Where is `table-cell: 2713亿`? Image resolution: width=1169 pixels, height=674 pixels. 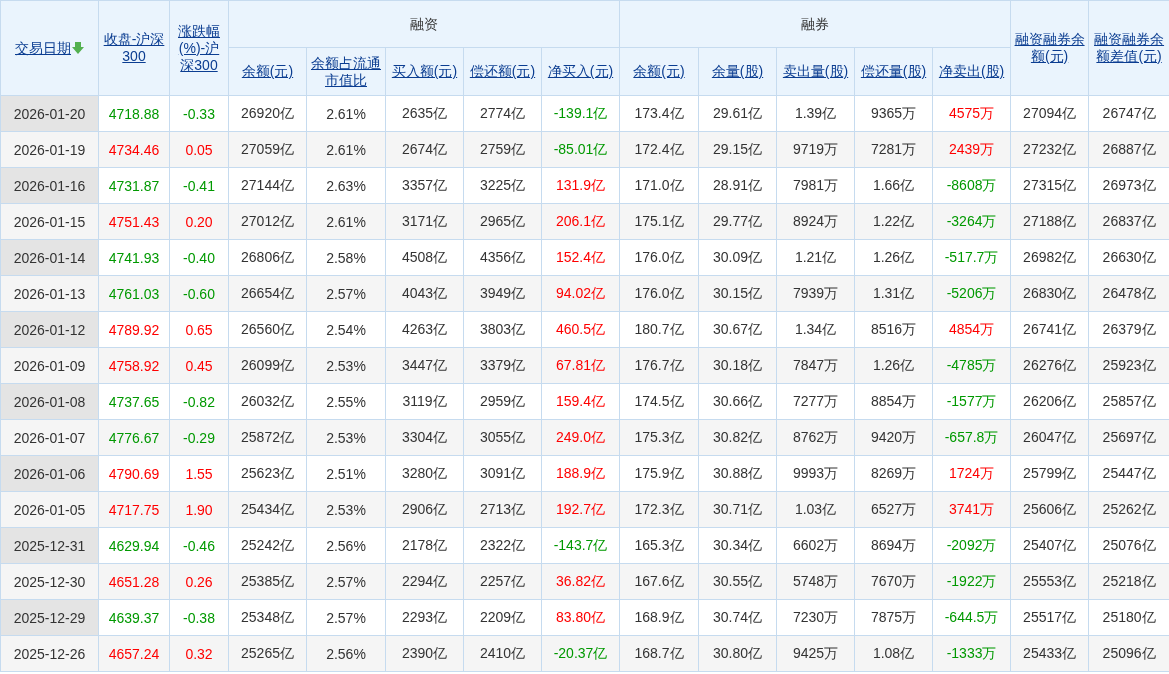
table-cell: 2713亿 is located at coordinates (502, 509).